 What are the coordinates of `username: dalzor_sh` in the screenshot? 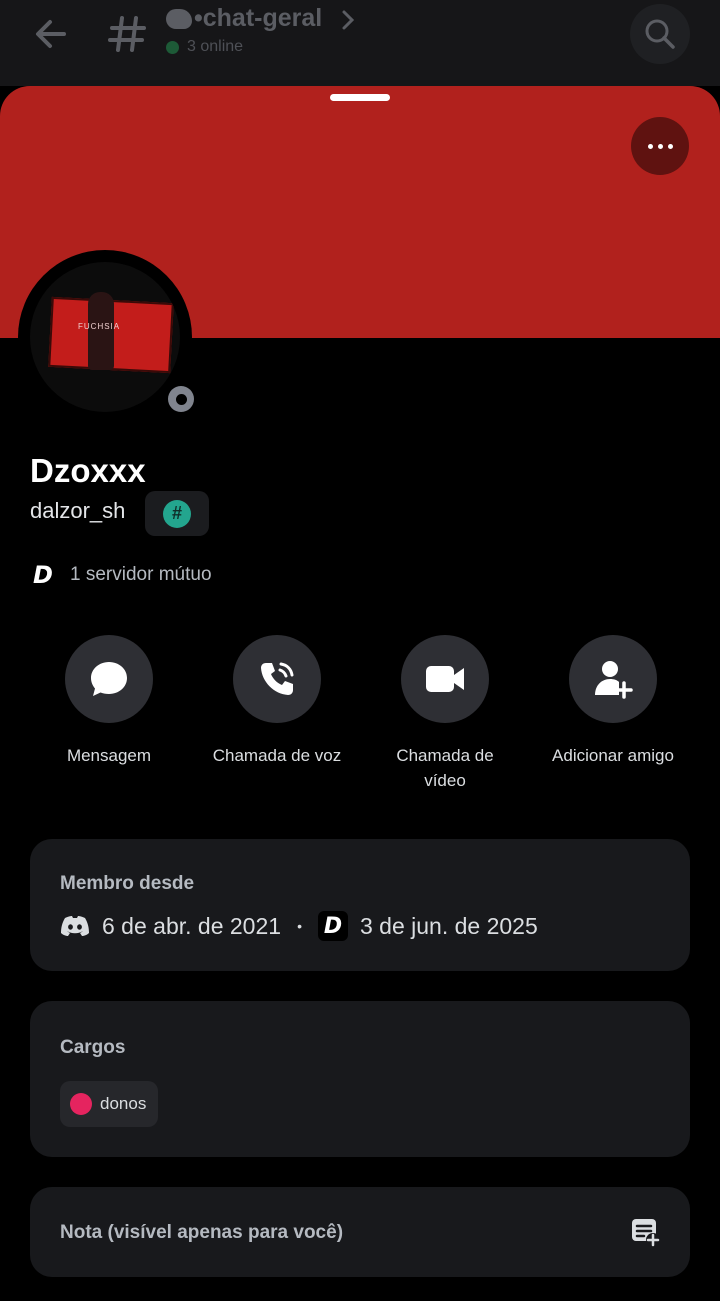 It's located at (77, 511).